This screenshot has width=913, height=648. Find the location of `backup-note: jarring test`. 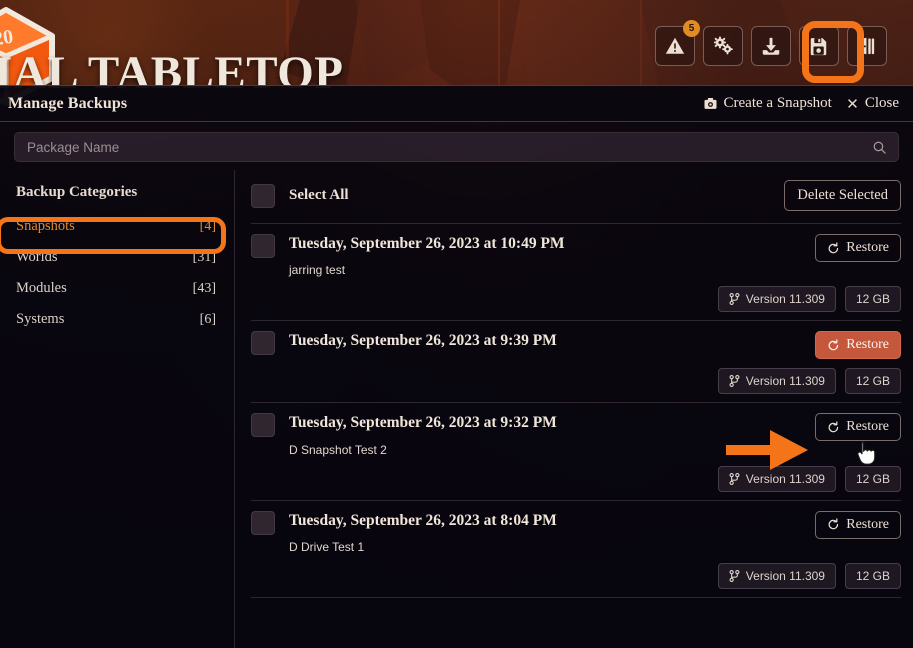

backup-note: jarring test is located at coordinates (317, 270).